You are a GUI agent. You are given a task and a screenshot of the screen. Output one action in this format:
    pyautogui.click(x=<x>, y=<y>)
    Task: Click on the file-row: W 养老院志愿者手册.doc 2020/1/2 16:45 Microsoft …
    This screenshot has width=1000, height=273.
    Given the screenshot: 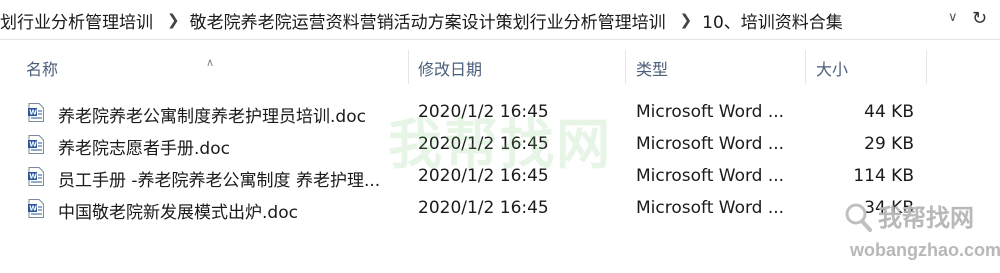 What is the action you would take?
    pyautogui.click(x=500, y=144)
    